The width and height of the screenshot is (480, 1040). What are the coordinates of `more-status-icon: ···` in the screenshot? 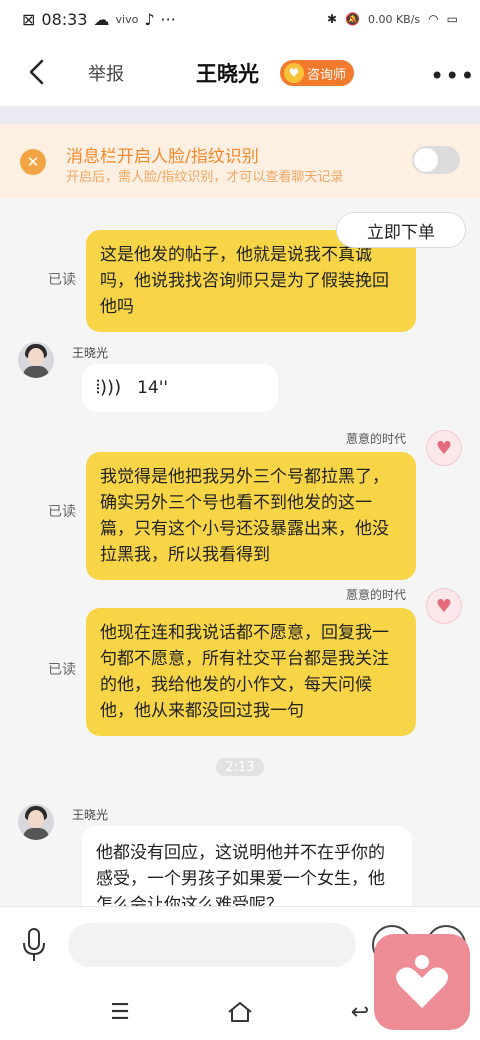 It's located at (168, 19).